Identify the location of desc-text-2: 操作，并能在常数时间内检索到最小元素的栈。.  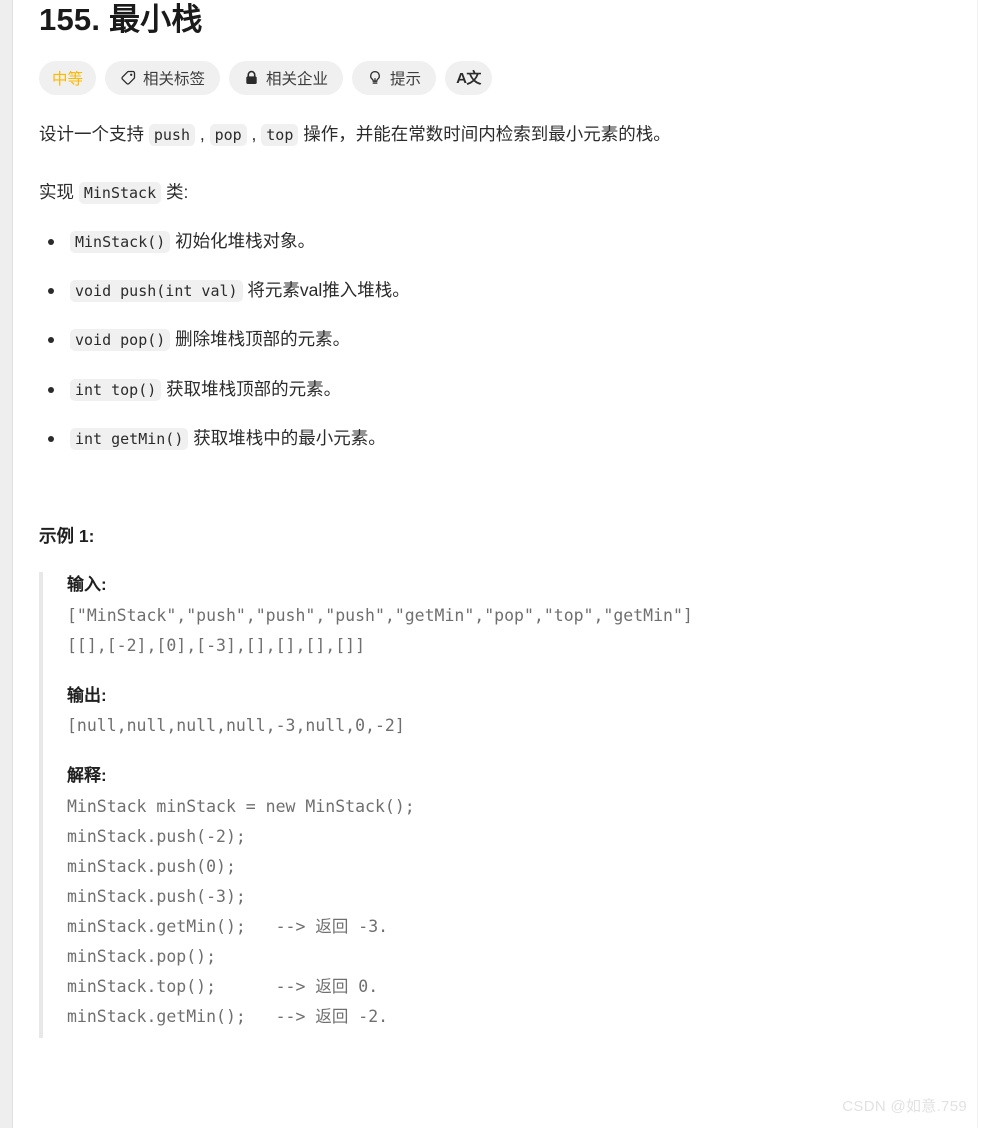
(484, 133).